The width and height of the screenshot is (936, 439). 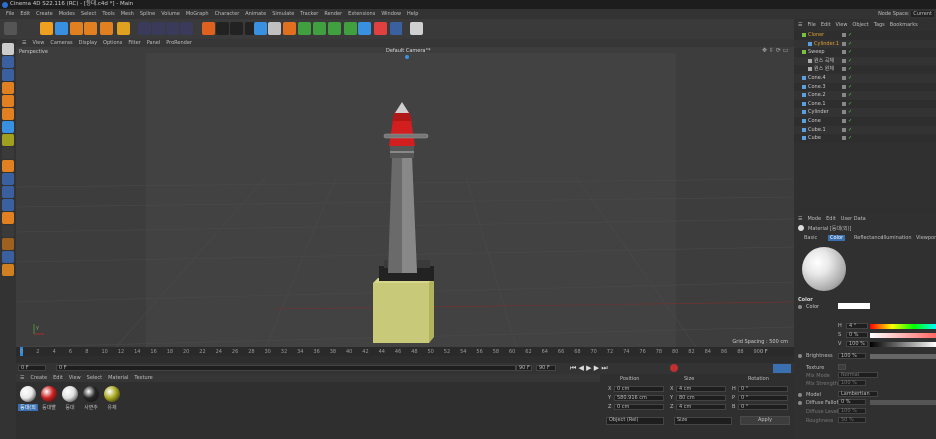 I want to click on menu-tools: Tools, so click(x=108, y=14).